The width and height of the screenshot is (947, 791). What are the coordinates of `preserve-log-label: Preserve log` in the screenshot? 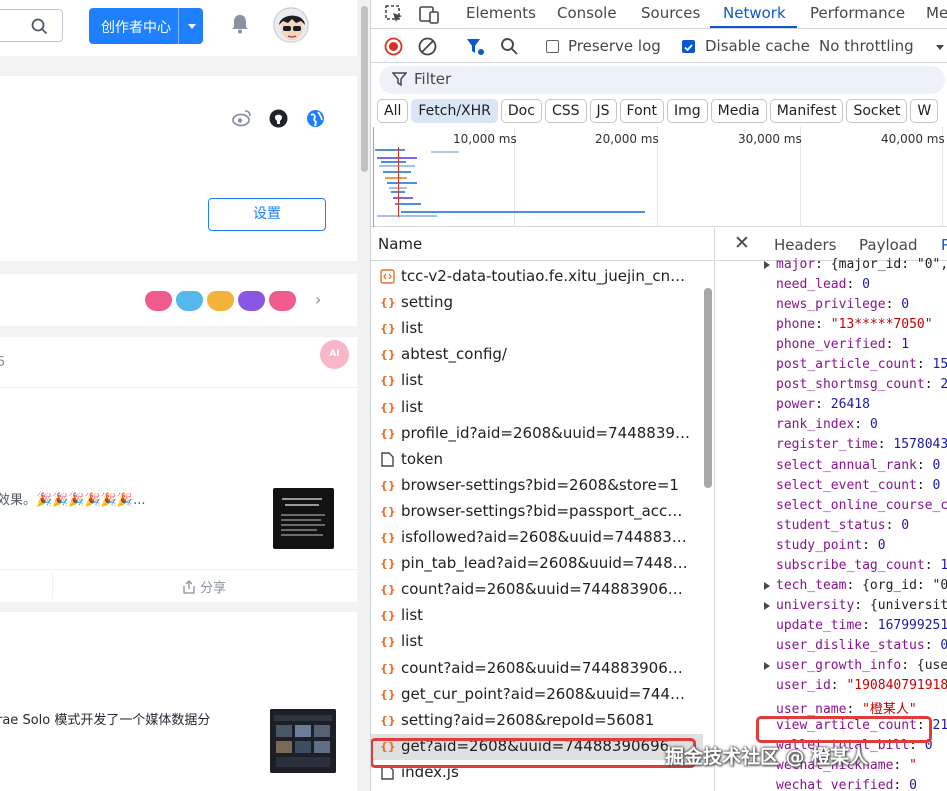 It's located at (614, 46).